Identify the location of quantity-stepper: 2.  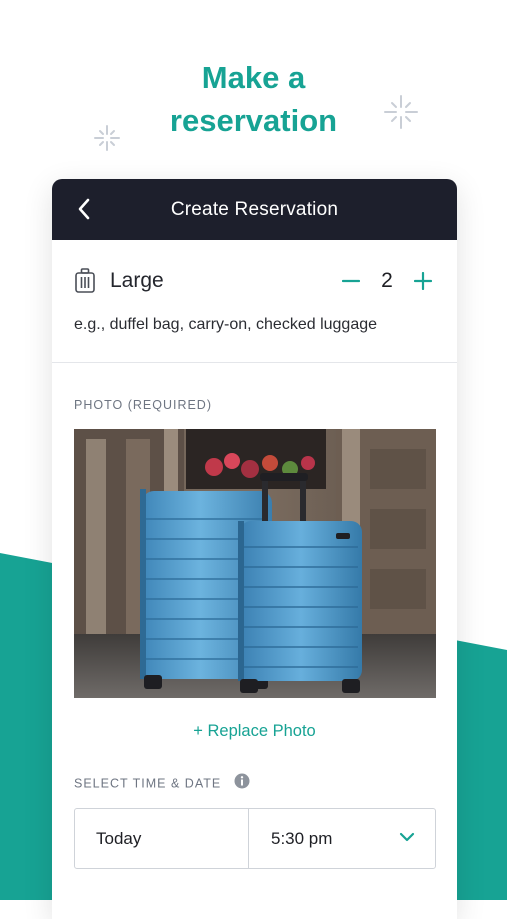
(387, 281).